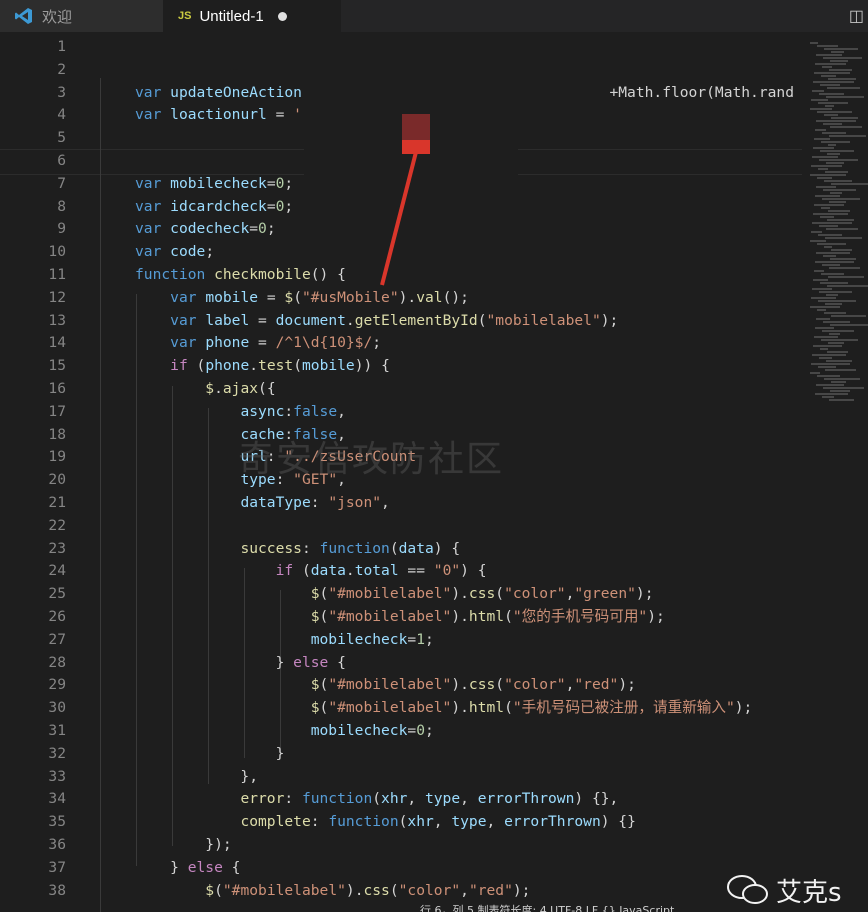 The width and height of the screenshot is (868, 912). What do you see at coordinates (401, 412) in the screenshot?
I see `code-line: 17 async:false,` at bounding box center [401, 412].